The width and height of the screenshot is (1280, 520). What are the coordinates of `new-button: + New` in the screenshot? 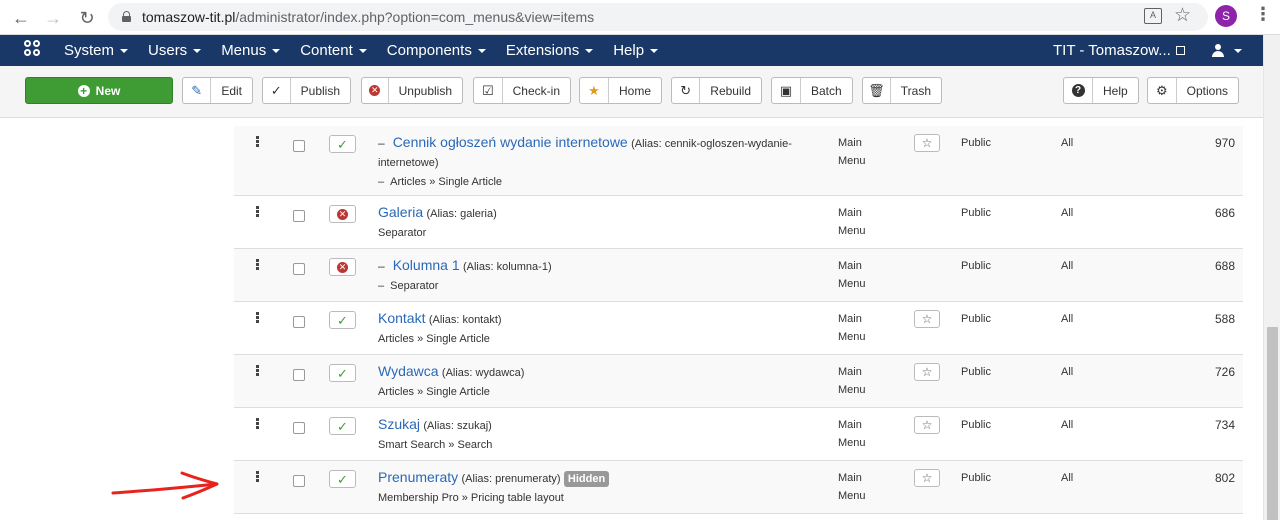 It's located at (99, 90).